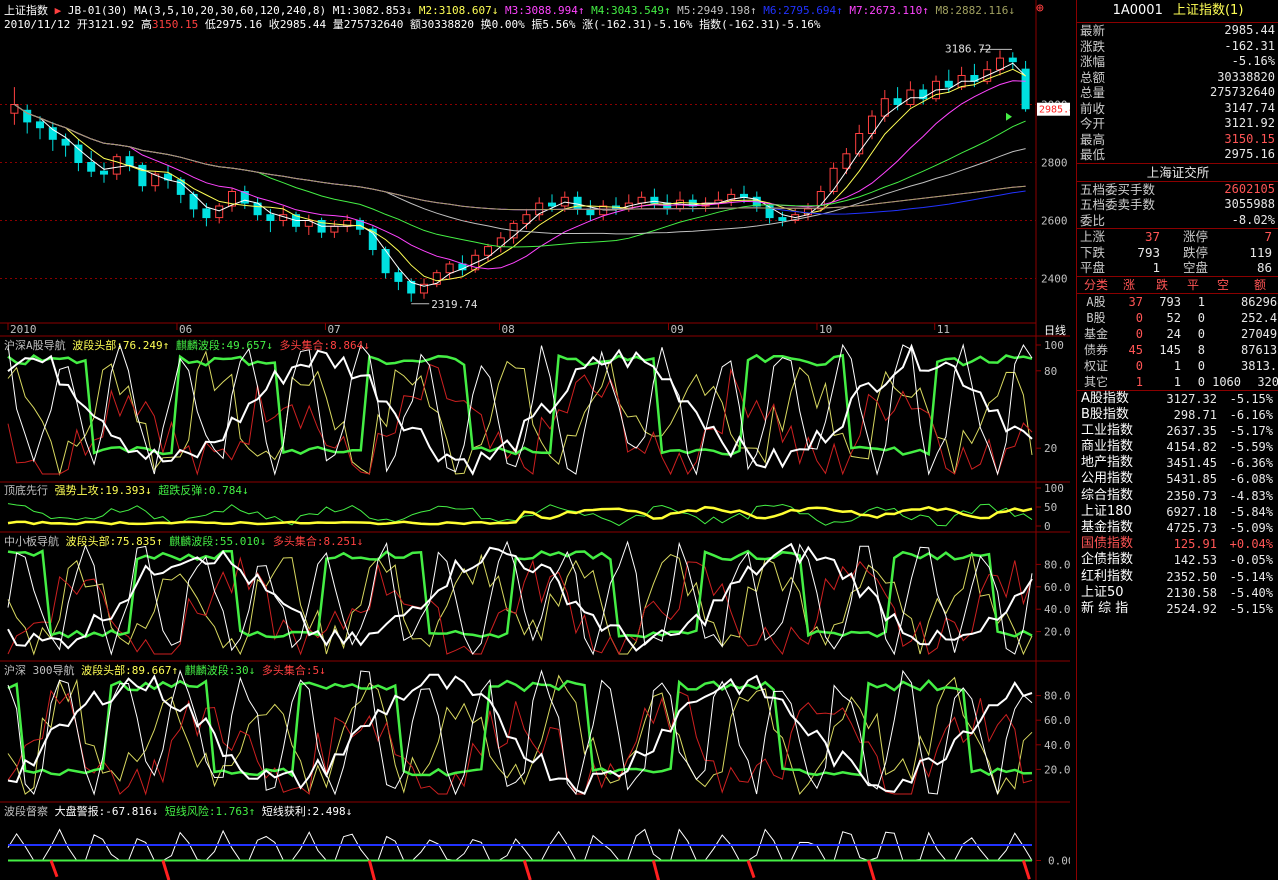 This screenshot has width=1278, height=880. I want to click on ohlc-label: 振, so click(533, 24).